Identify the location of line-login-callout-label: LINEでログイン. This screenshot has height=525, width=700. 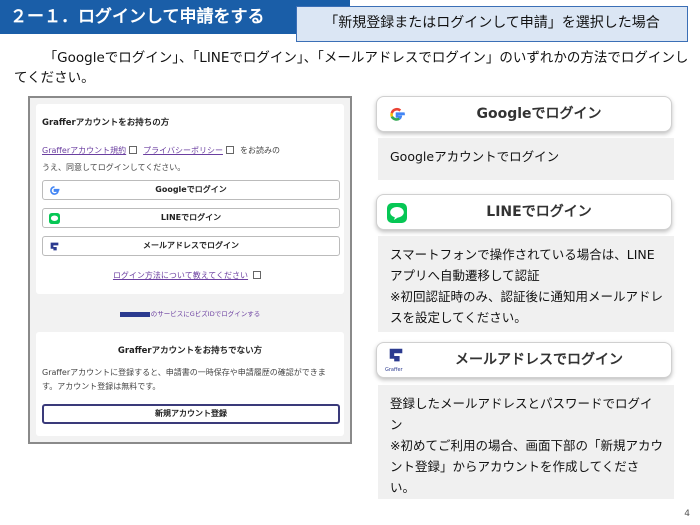
(539, 212).